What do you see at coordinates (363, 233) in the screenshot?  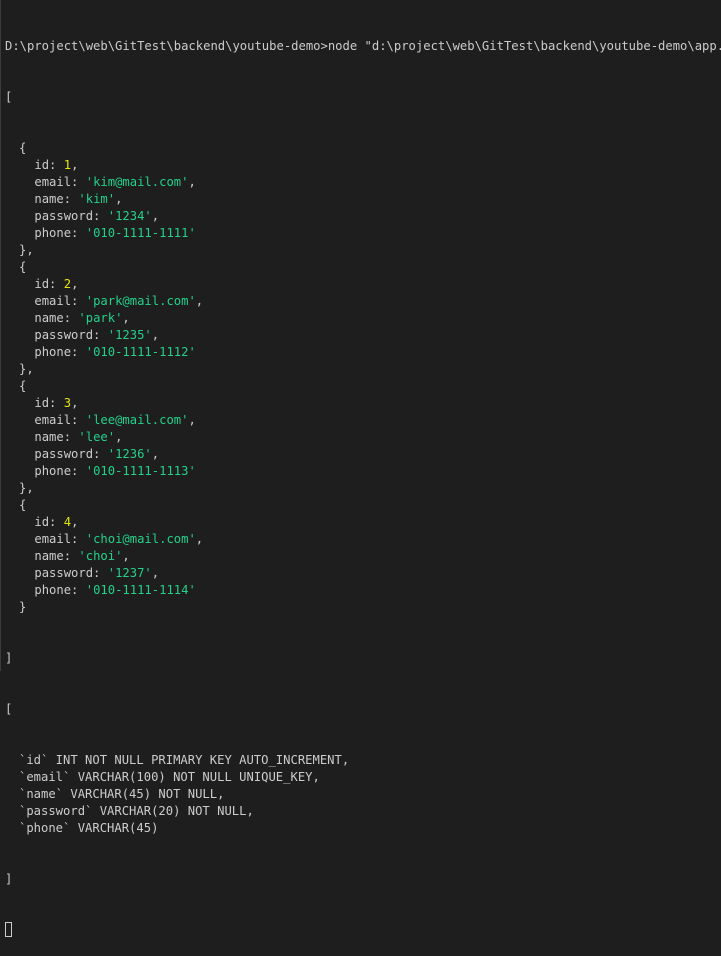 I see `user-field-phone: phone: '010-1111-1111'` at bounding box center [363, 233].